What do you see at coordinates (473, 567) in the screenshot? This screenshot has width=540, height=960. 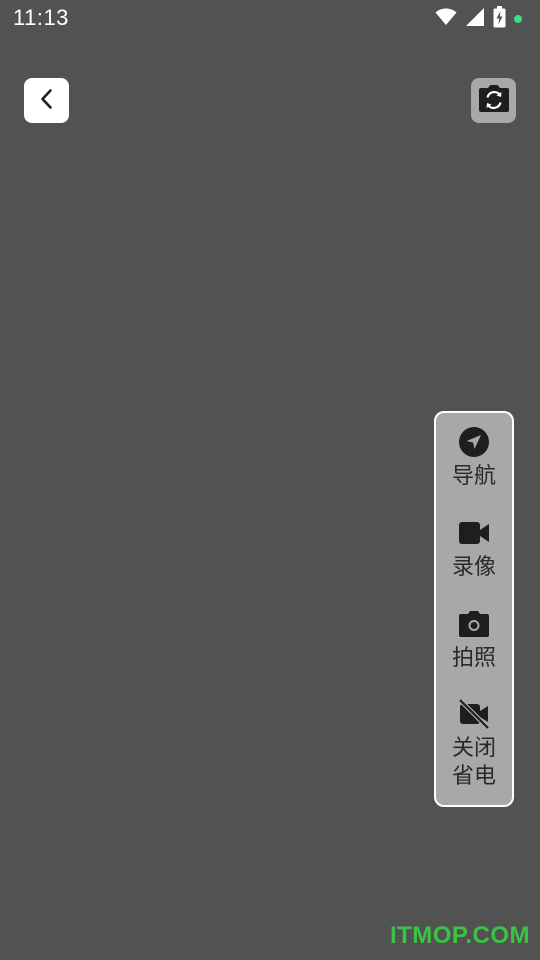 I see `record-video-label: 录像` at bounding box center [473, 567].